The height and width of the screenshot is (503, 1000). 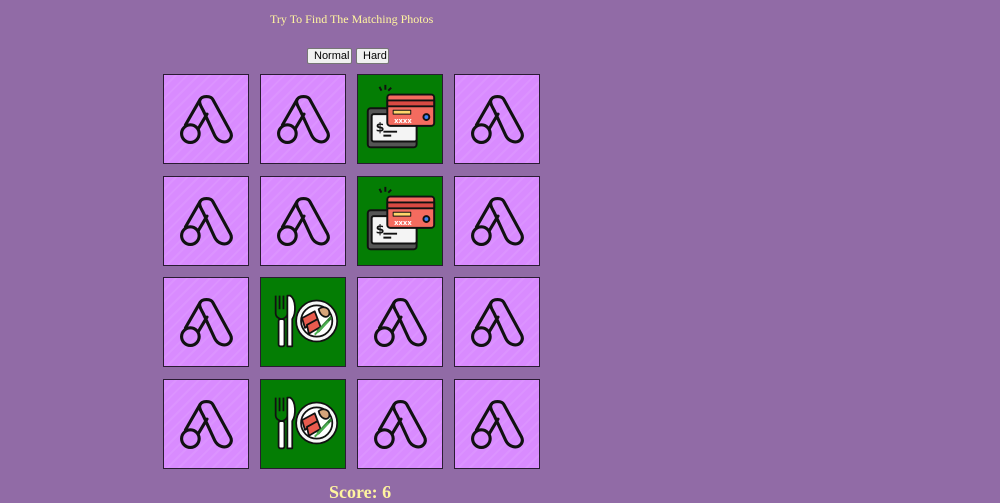 I want to click on score-value: 6, so click(x=387, y=492).